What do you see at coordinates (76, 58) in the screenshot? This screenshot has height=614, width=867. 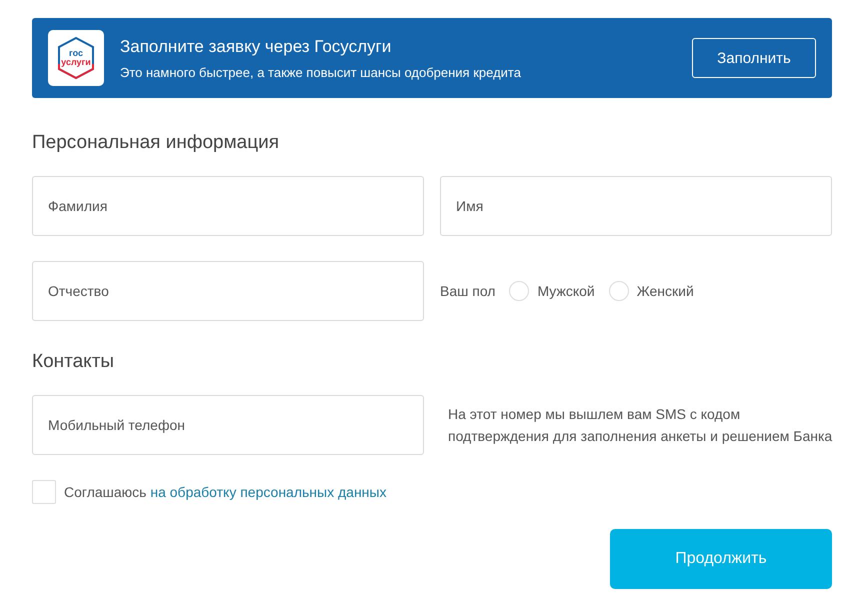 I see `gosuslugi-logo: гос услуги` at bounding box center [76, 58].